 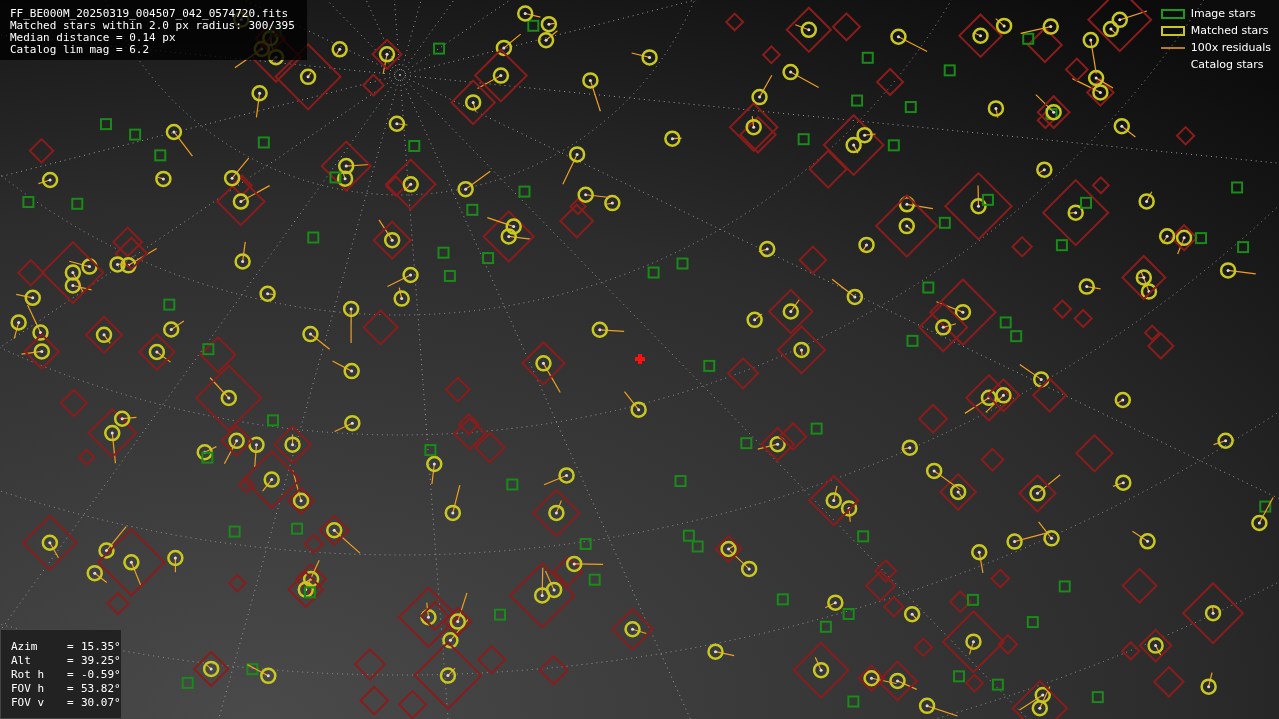 I want to click on parameter-label: Azim, so click(x=25, y=647).